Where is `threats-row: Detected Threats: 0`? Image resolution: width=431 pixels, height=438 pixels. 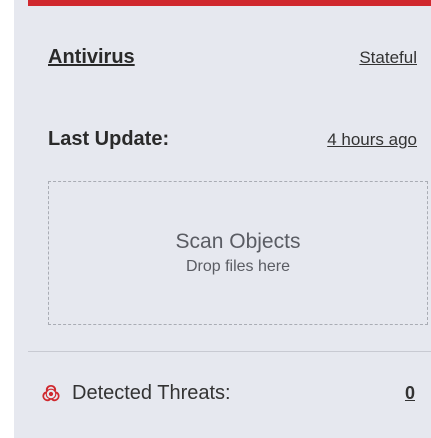 threats-row: Detected Threats: 0 is located at coordinates (229, 393).